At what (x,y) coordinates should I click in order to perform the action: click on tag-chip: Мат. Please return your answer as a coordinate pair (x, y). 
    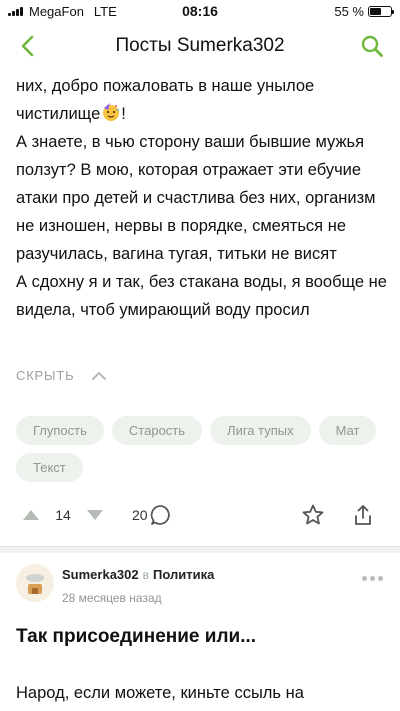
    Looking at the image, I should click on (347, 430).